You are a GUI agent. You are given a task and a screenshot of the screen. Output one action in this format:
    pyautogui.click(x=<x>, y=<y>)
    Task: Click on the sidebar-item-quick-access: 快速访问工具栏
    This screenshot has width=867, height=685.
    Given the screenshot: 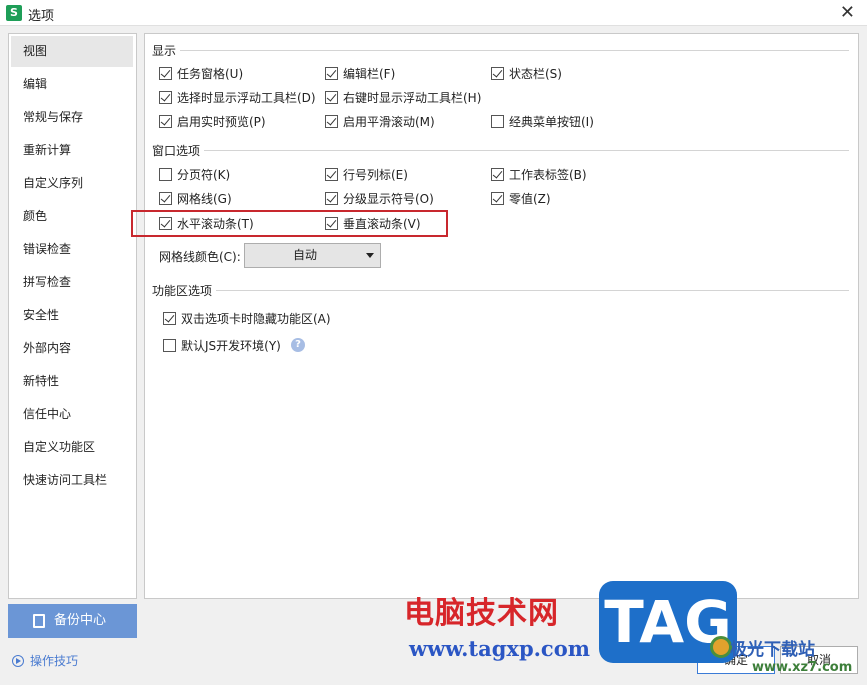 What is the action you would take?
    pyautogui.click(x=72, y=480)
    